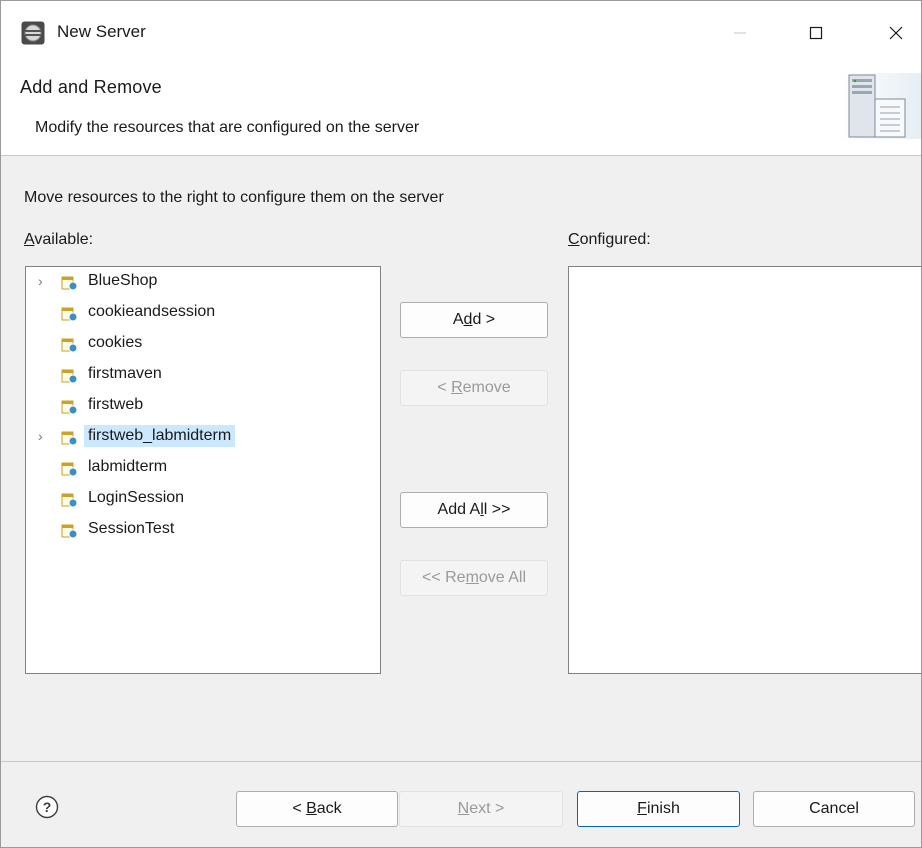  I want to click on add-all-button-text: l >>, so click(497, 509).